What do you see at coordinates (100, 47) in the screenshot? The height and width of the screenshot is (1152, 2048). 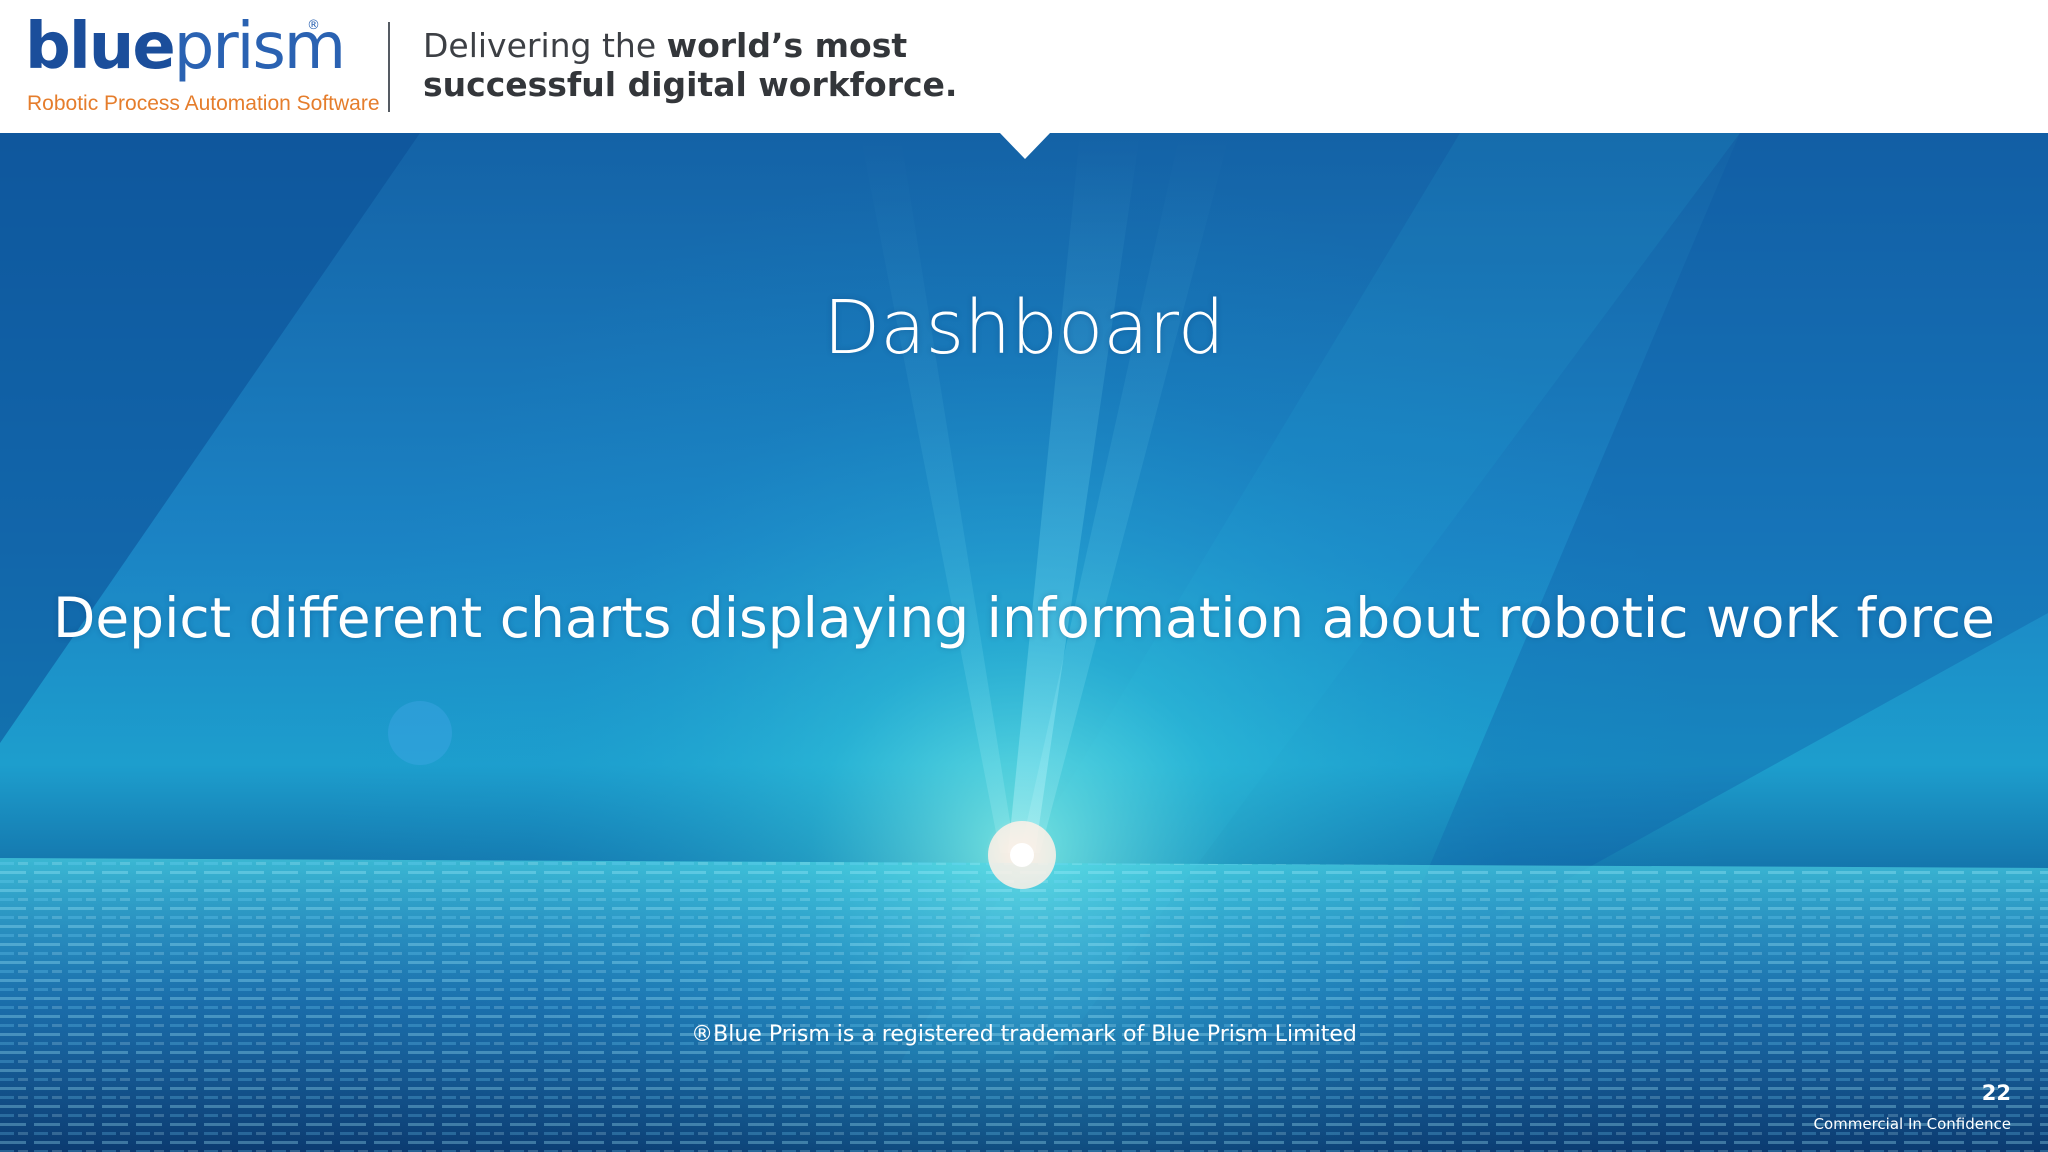 I see `logo-word-blue: blue` at bounding box center [100, 47].